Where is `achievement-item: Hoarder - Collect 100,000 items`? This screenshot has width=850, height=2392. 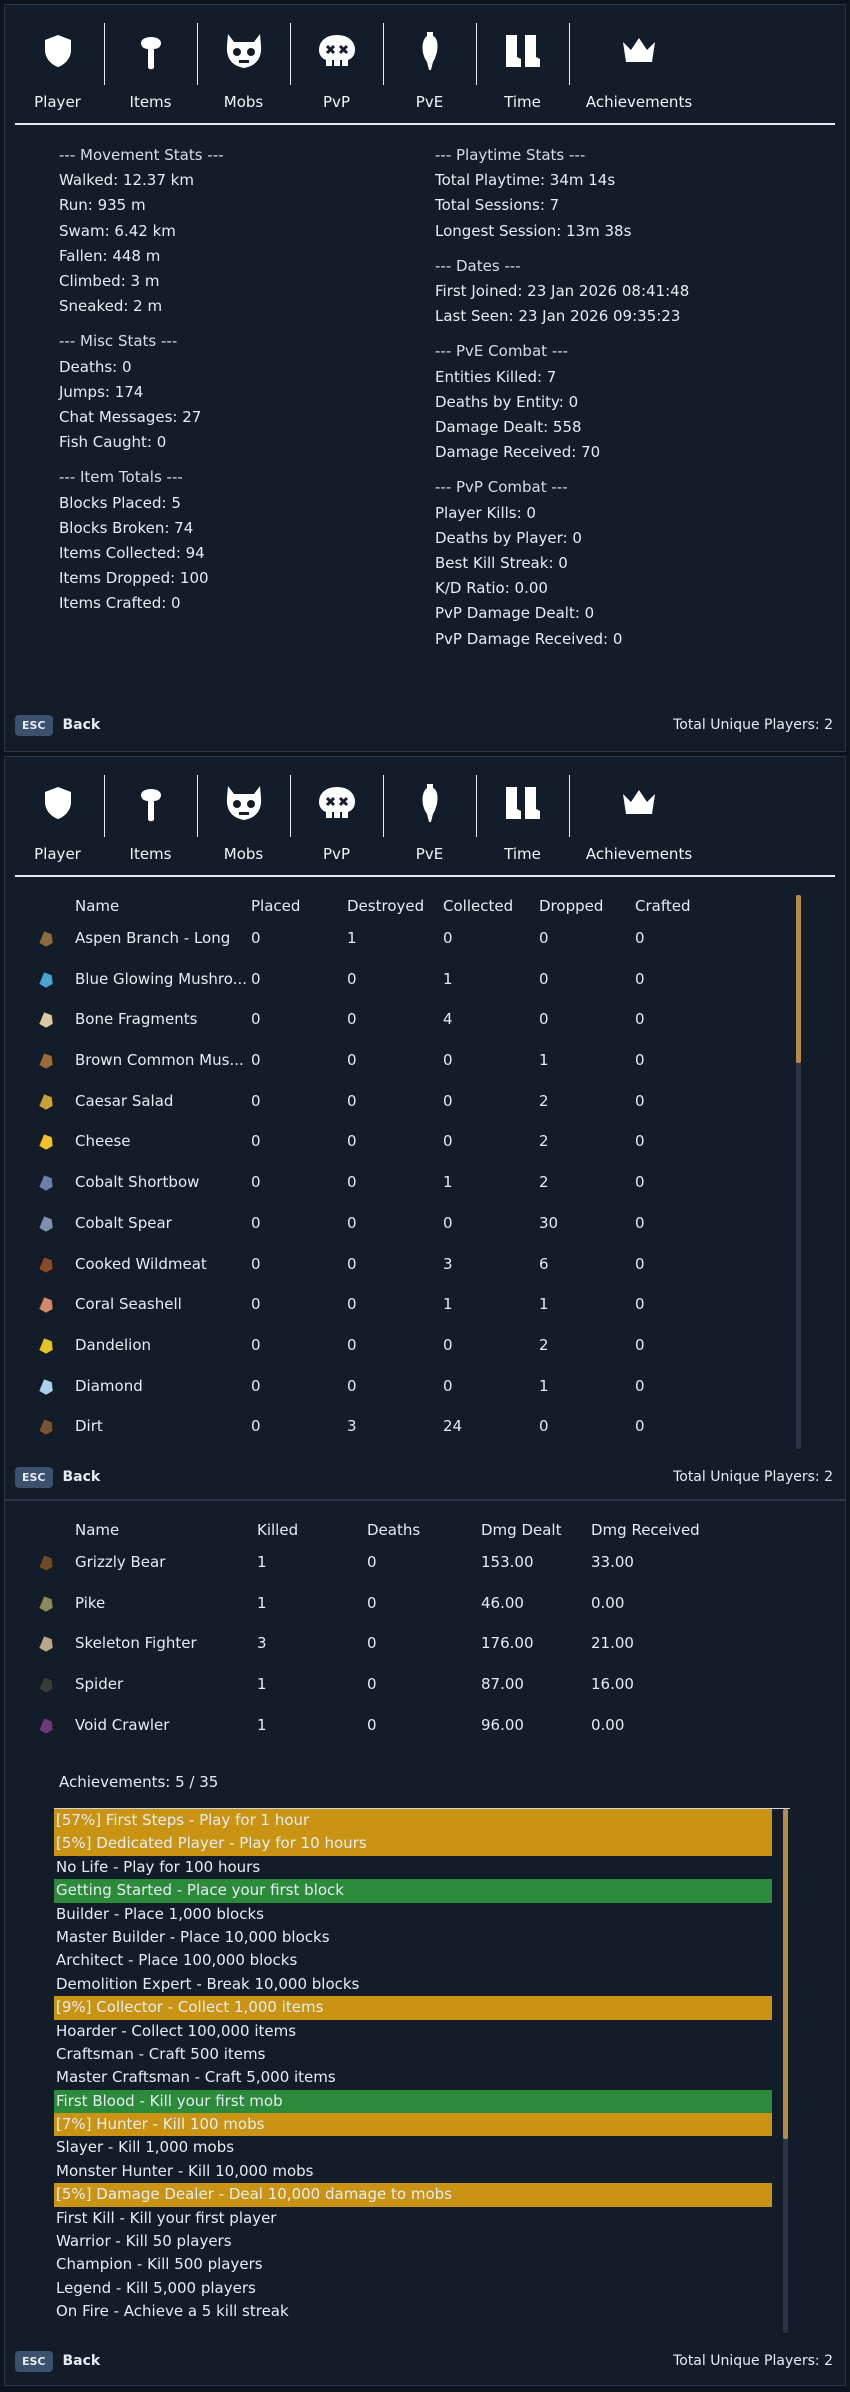 achievement-item: Hoarder - Collect 100,000 items is located at coordinates (413, 2031).